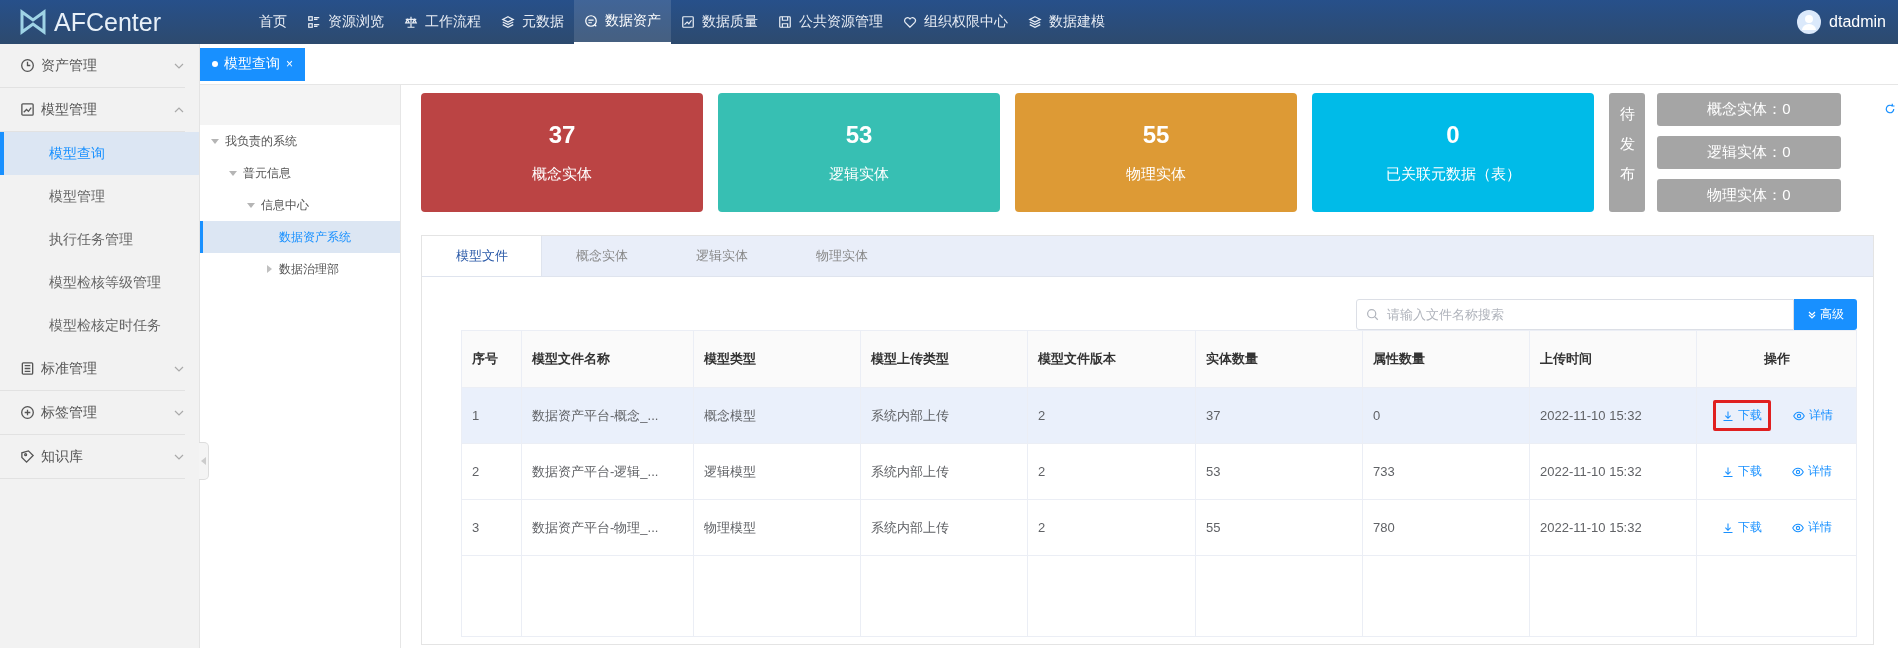  Describe the element at coordinates (491, 527) in the screenshot. I see `table-cell: 3` at that location.